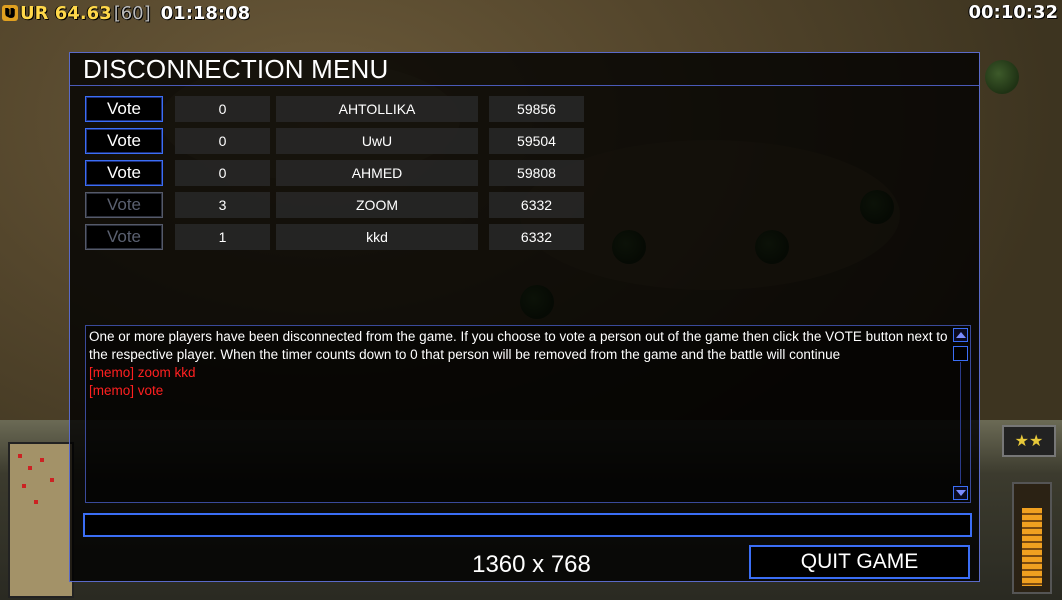 The height and width of the screenshot is (600, 1062). I want to click on player-name: AHTOLLIKA, so click(377, 109).